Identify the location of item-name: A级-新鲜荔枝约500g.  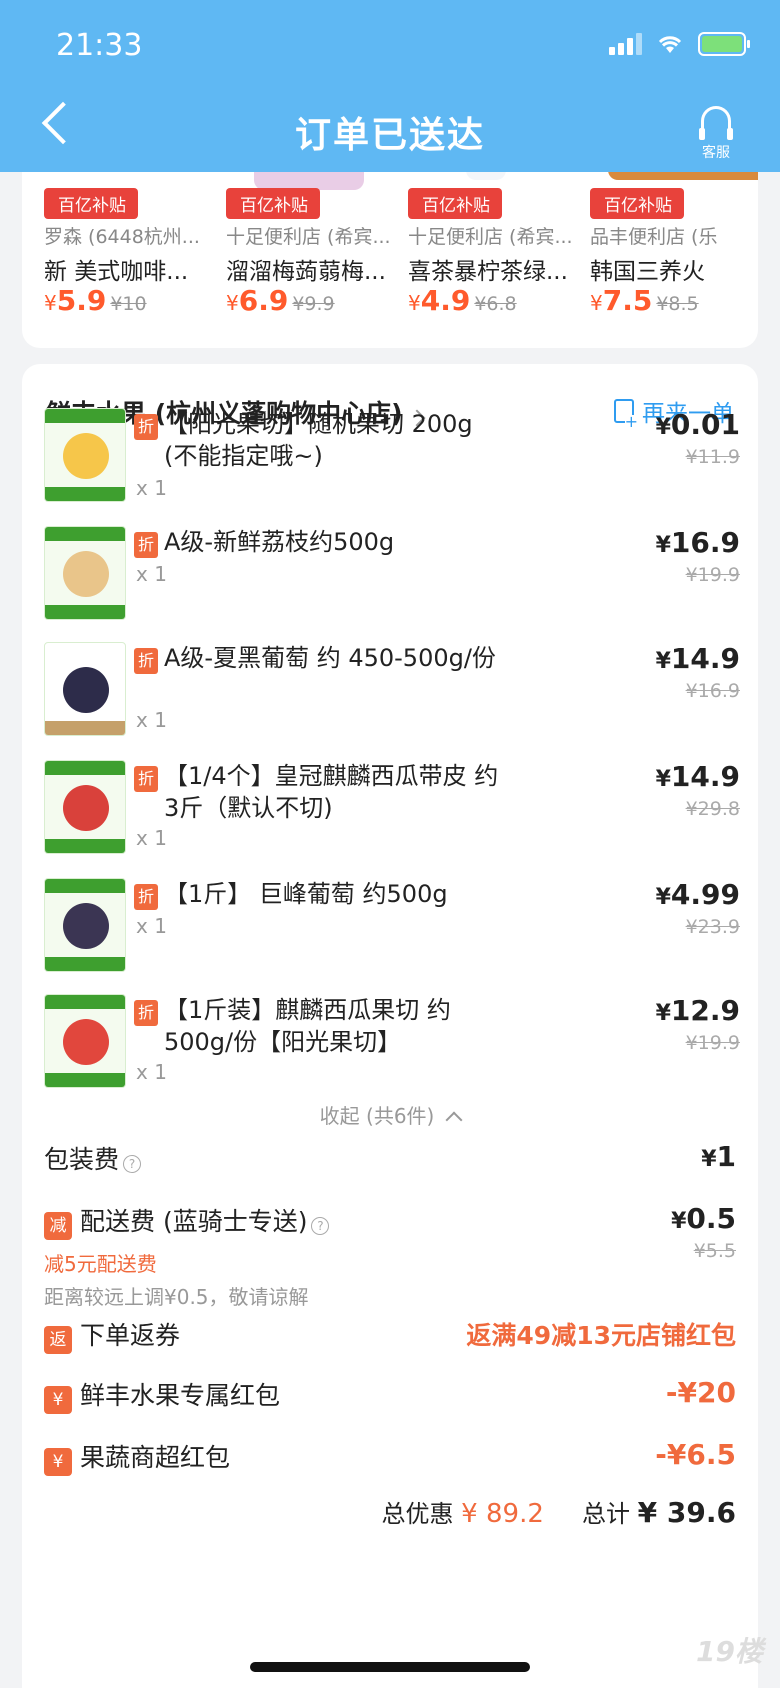
(279, 542).